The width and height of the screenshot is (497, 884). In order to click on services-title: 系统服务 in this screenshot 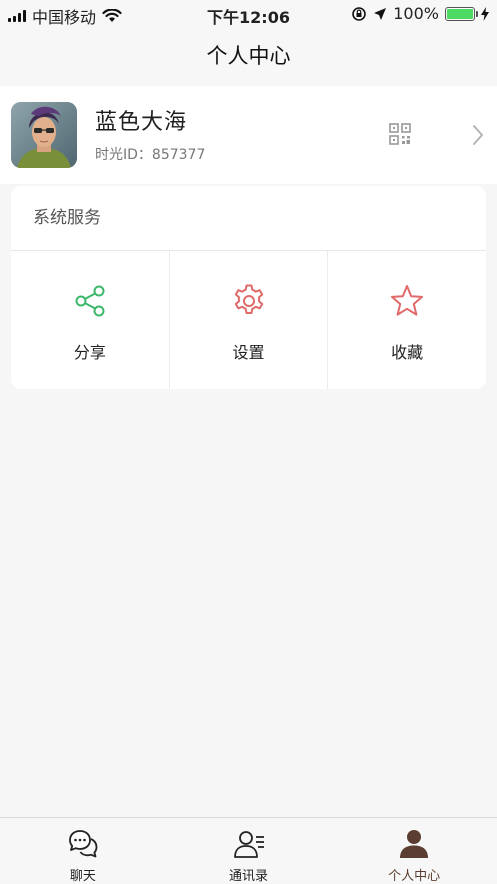, I will do `click(67, 218)`.